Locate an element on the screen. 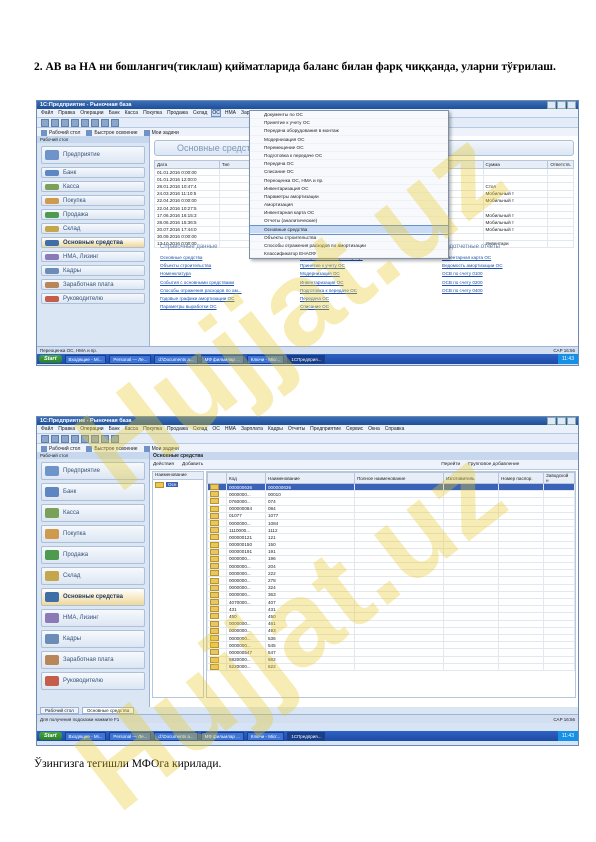 The height and width of the screenshot is (842, 596). quick-start-button: Быстрое освоение is located at coordinates (112, 448).